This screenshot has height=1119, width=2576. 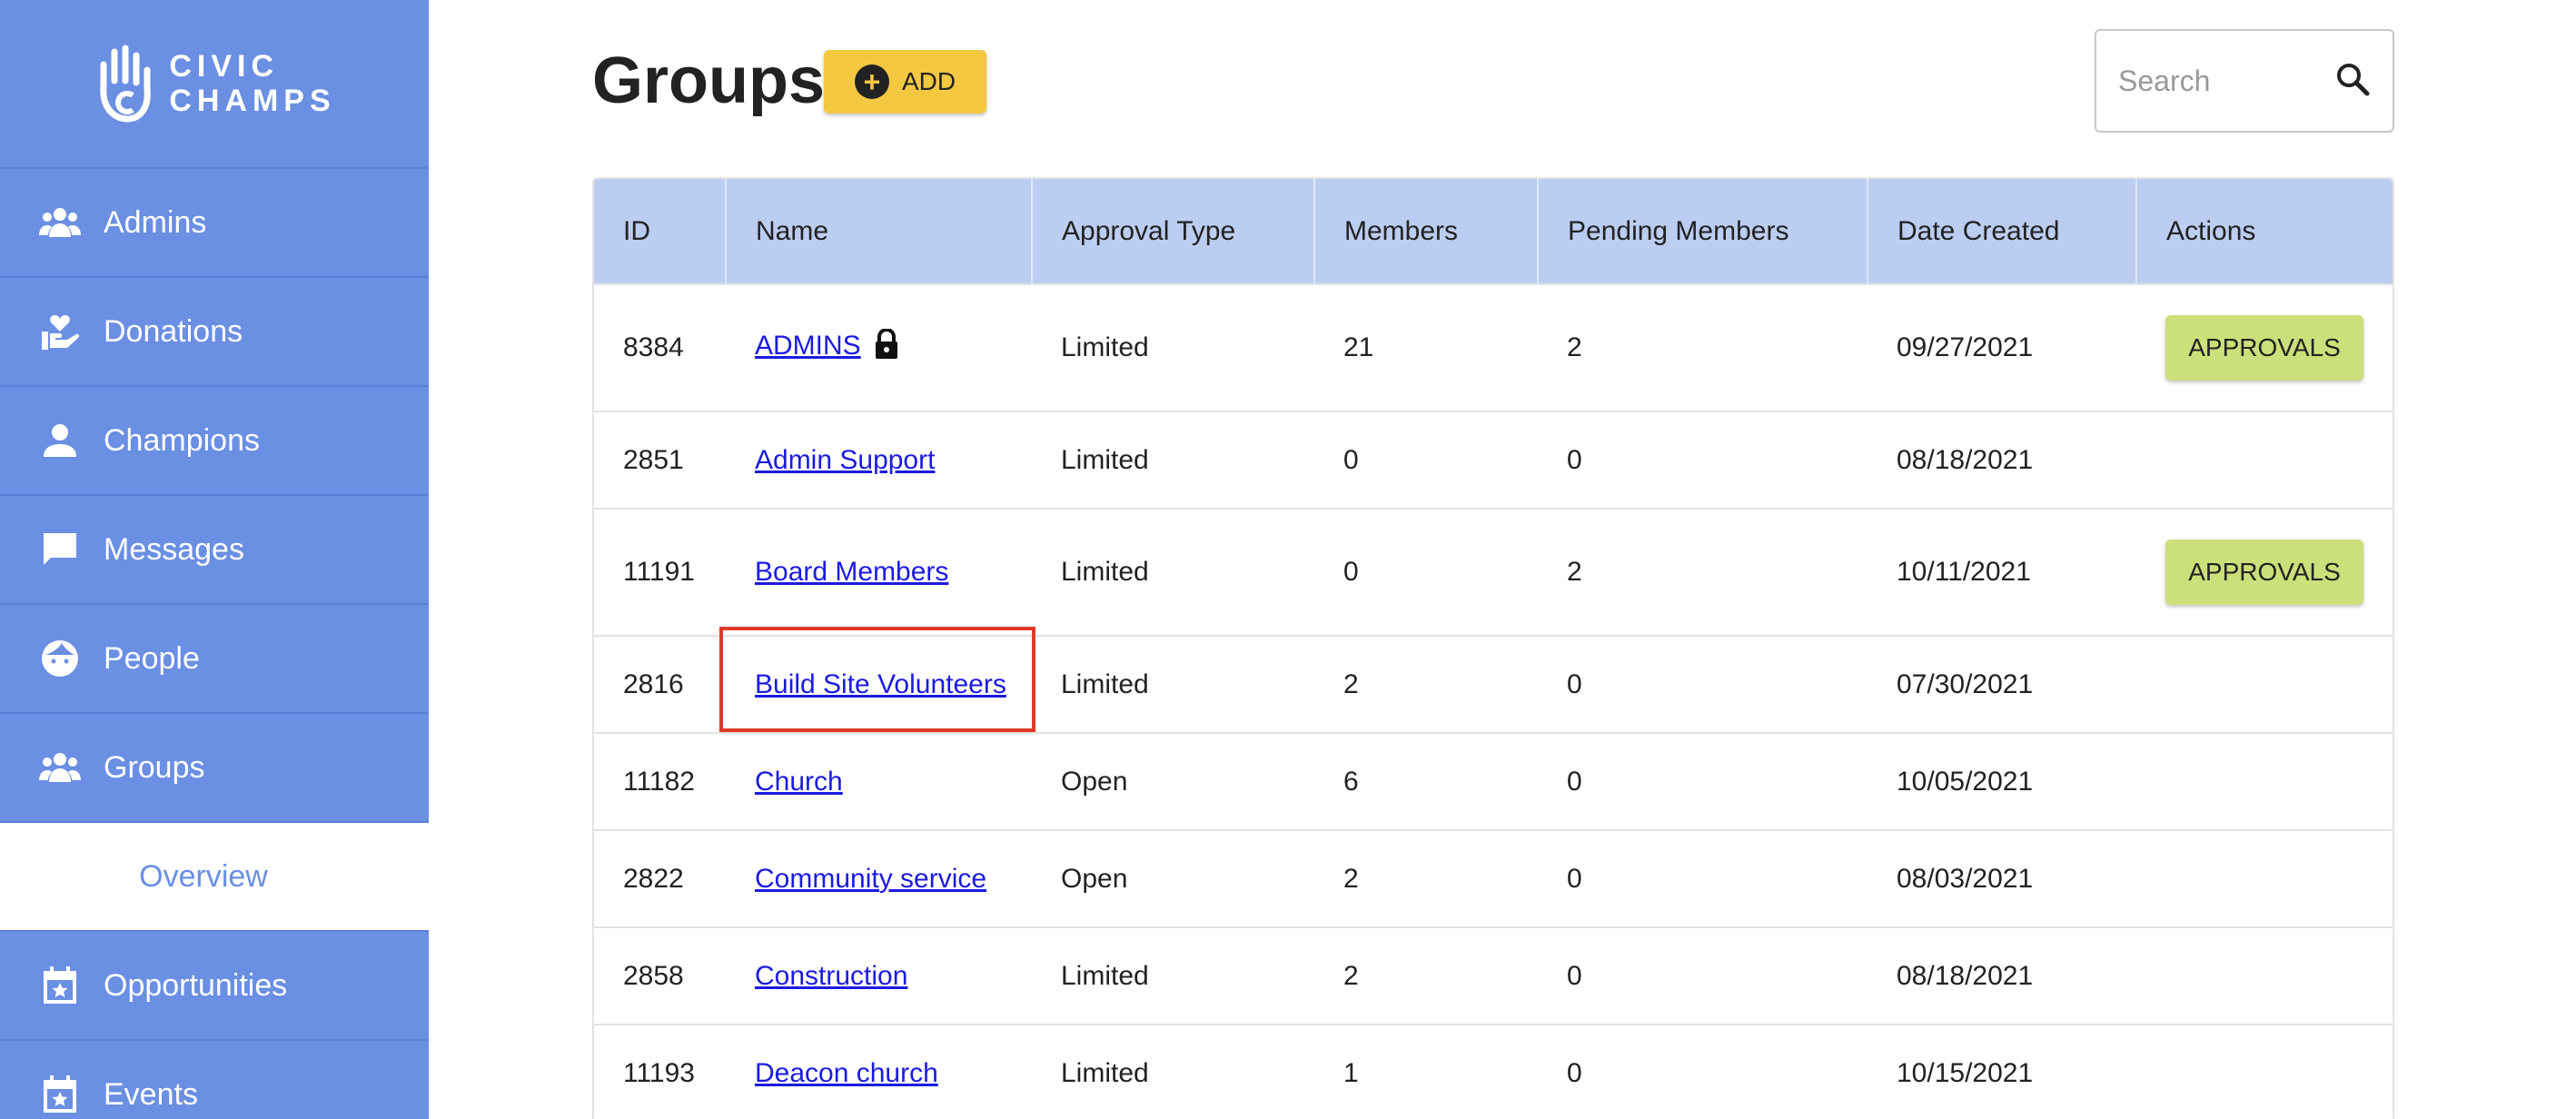 I want to click on group-link-construction: Construction, so click(x=831, y=976).